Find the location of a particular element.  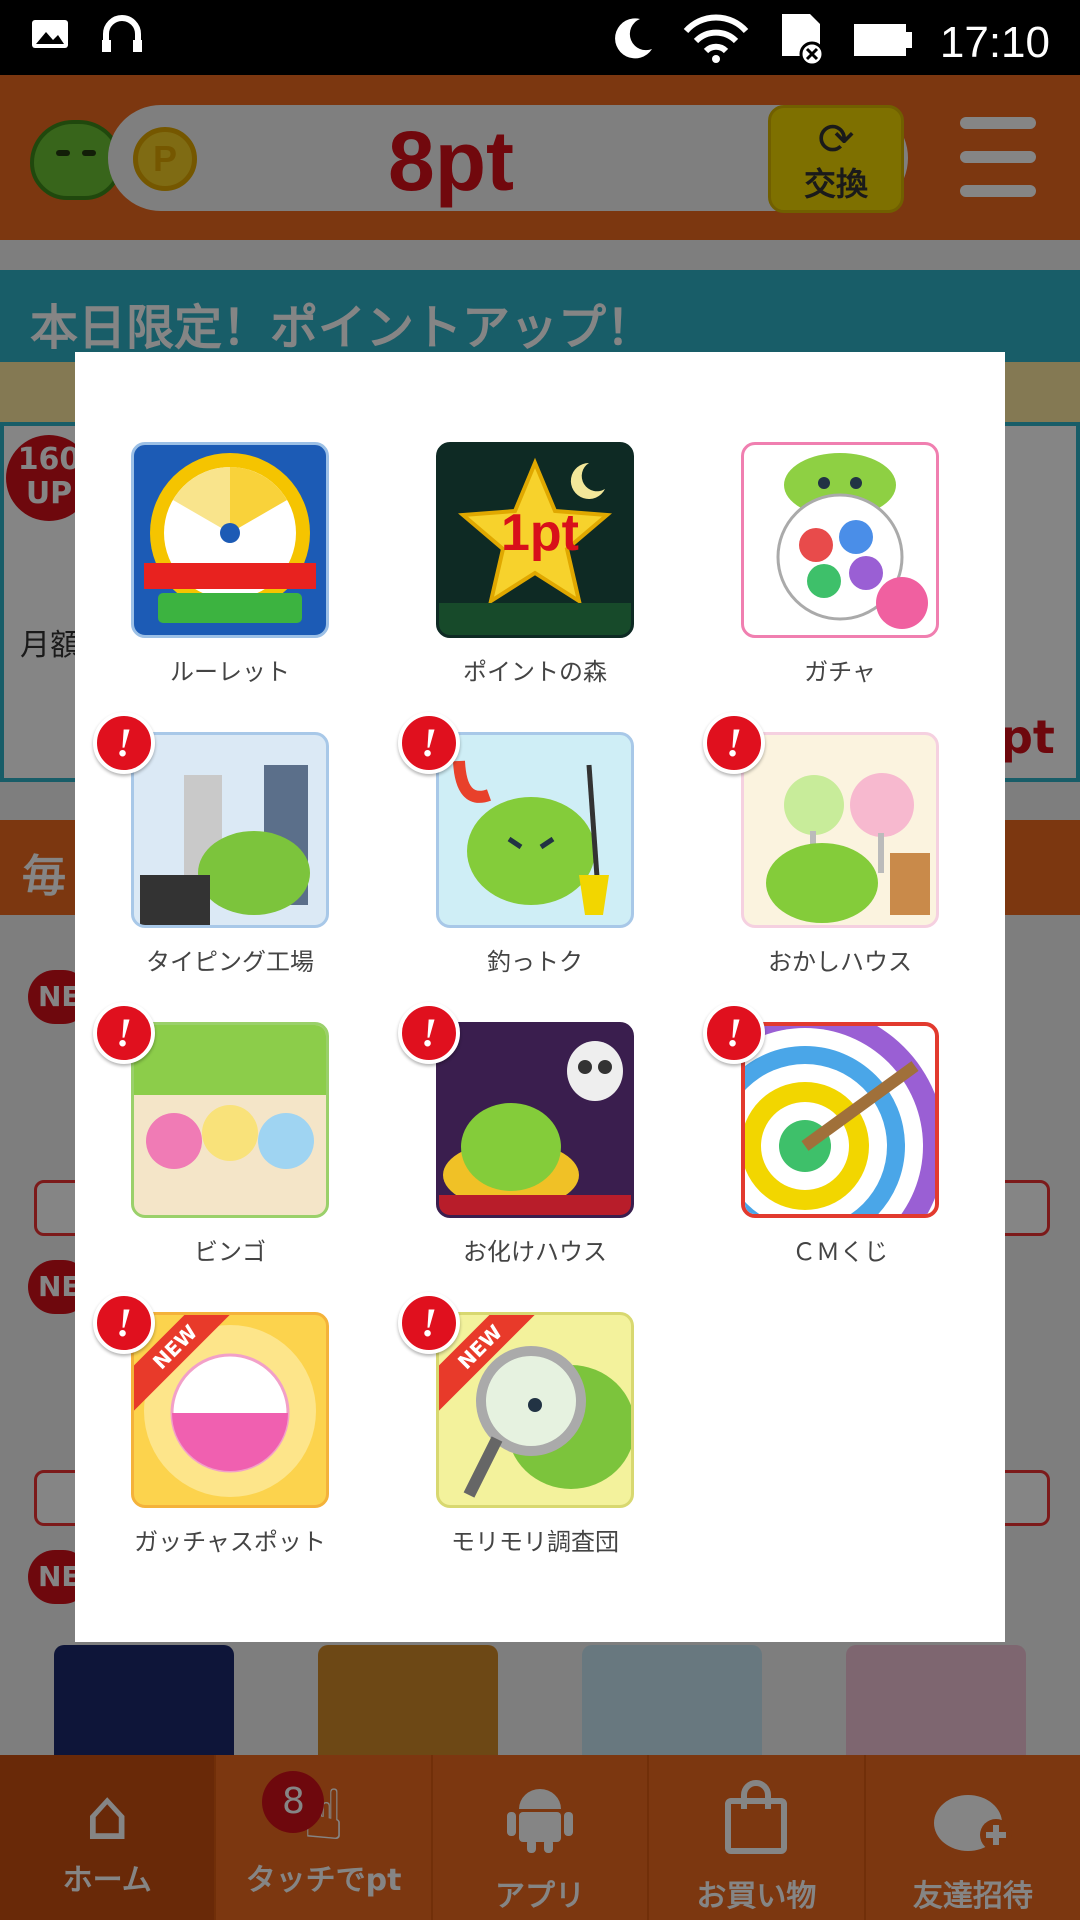

game-gatcha-spot: NEW ガッチャスポット is located at coordinates (225, 1389).